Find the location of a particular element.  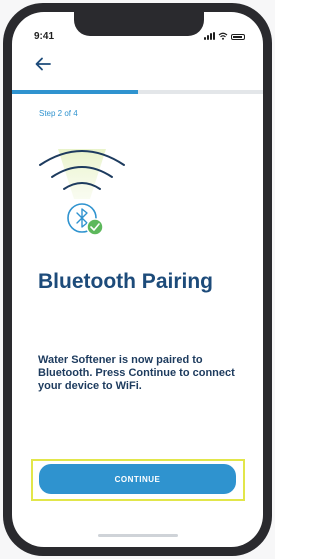

status-icons is located at coordinates (224, 35).